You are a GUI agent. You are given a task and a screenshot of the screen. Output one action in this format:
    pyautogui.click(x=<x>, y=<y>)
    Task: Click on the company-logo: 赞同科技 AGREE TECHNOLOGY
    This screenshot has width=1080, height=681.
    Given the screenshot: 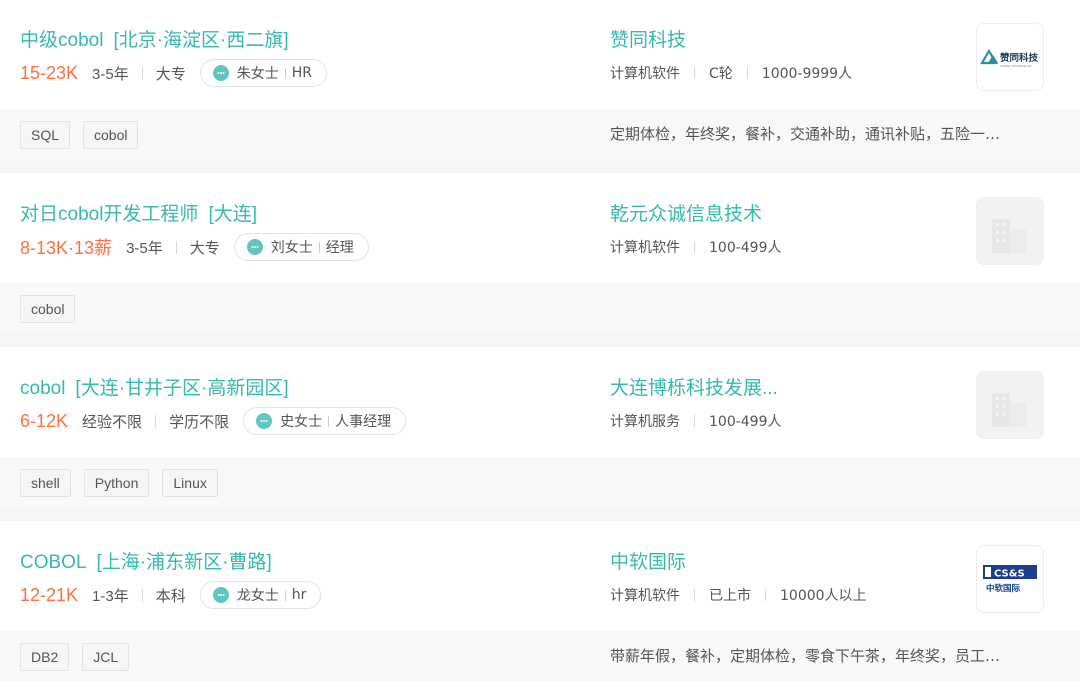 What is the action you would take?
    pyautogui.click(x=1010, y=57)
    